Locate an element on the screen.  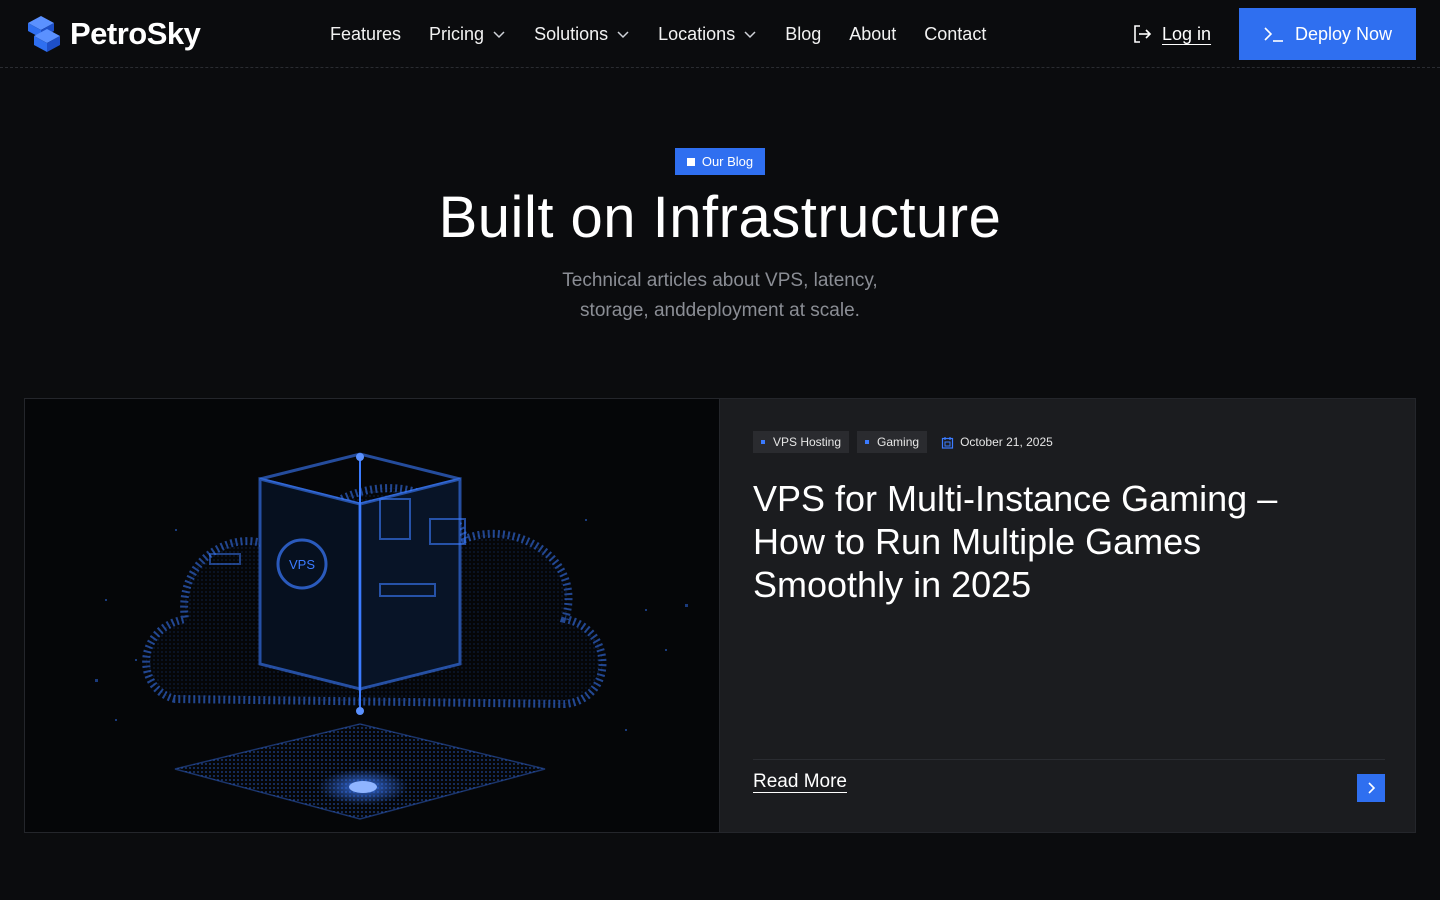
page-title: Built on Infrastructure is located at coordinates (720, 217).